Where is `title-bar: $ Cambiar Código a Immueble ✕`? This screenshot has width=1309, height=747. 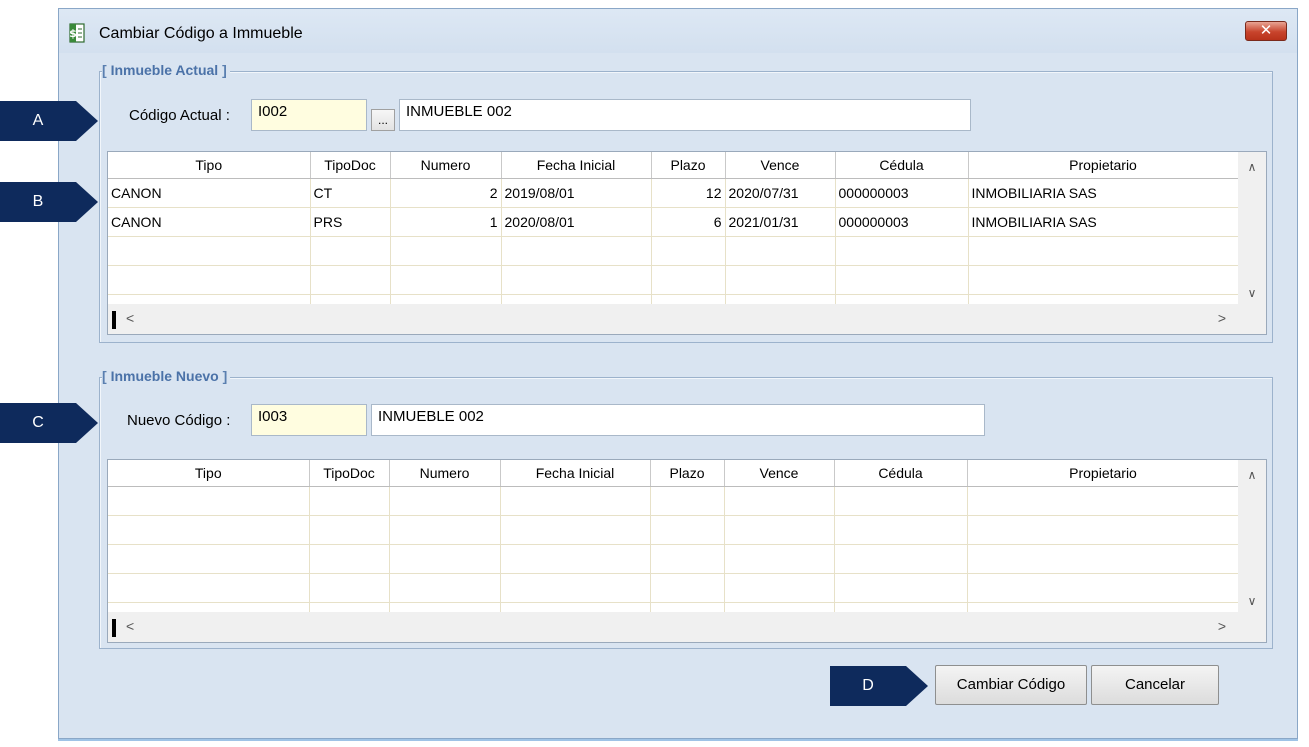 title-bar: $ Cambiar Código a Immueble ✕ is located at coordinates (678, 31).